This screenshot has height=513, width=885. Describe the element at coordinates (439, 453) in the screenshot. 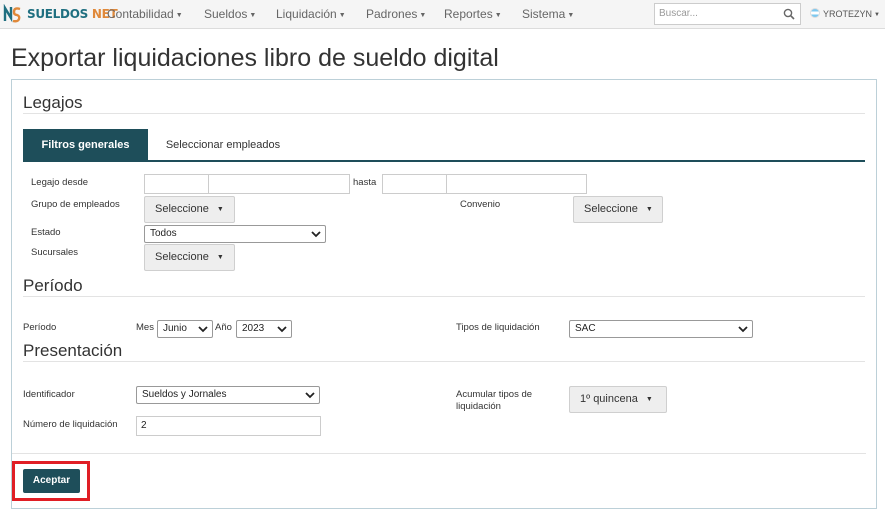

I see `footer-divider` at that location.